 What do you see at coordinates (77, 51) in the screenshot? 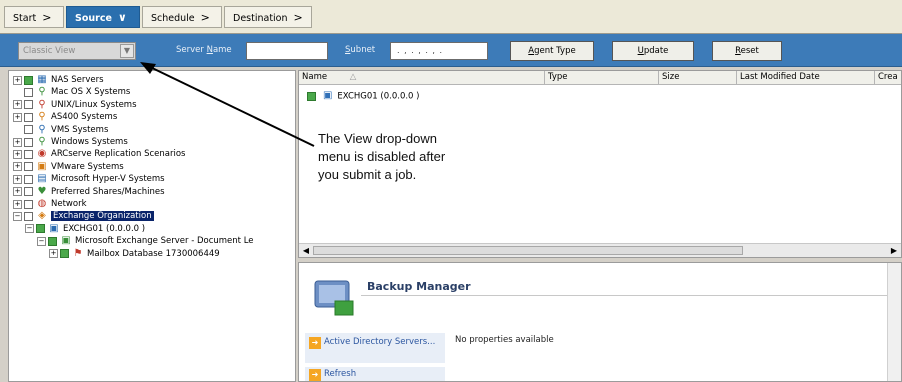
I see `view-select: Classic View ▼` at bounding box center [77, 51].